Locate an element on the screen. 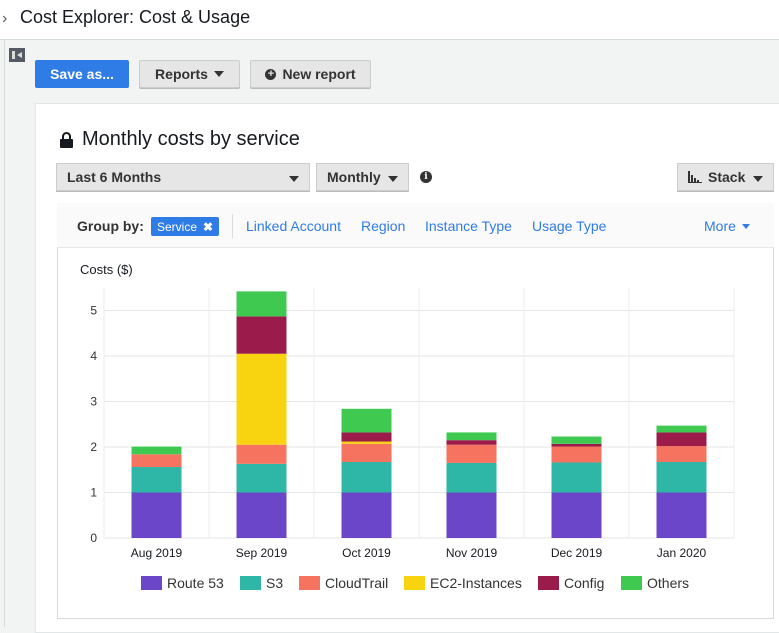  new-report-button: + New report is located at coordinates (310, 74).